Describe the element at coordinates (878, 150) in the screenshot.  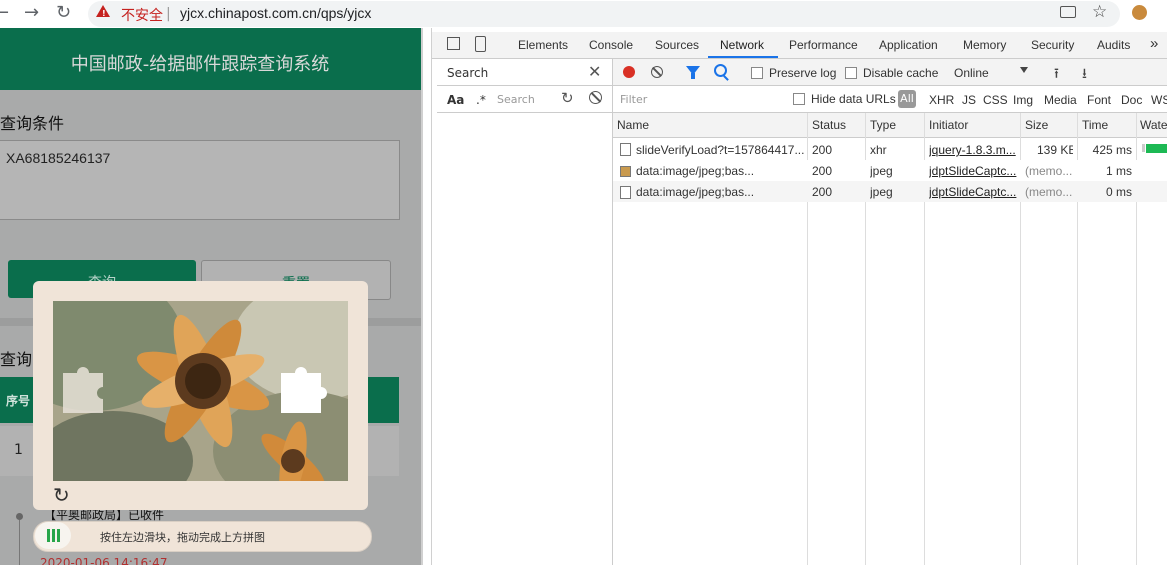
I see `request-type: xhr` at that location.